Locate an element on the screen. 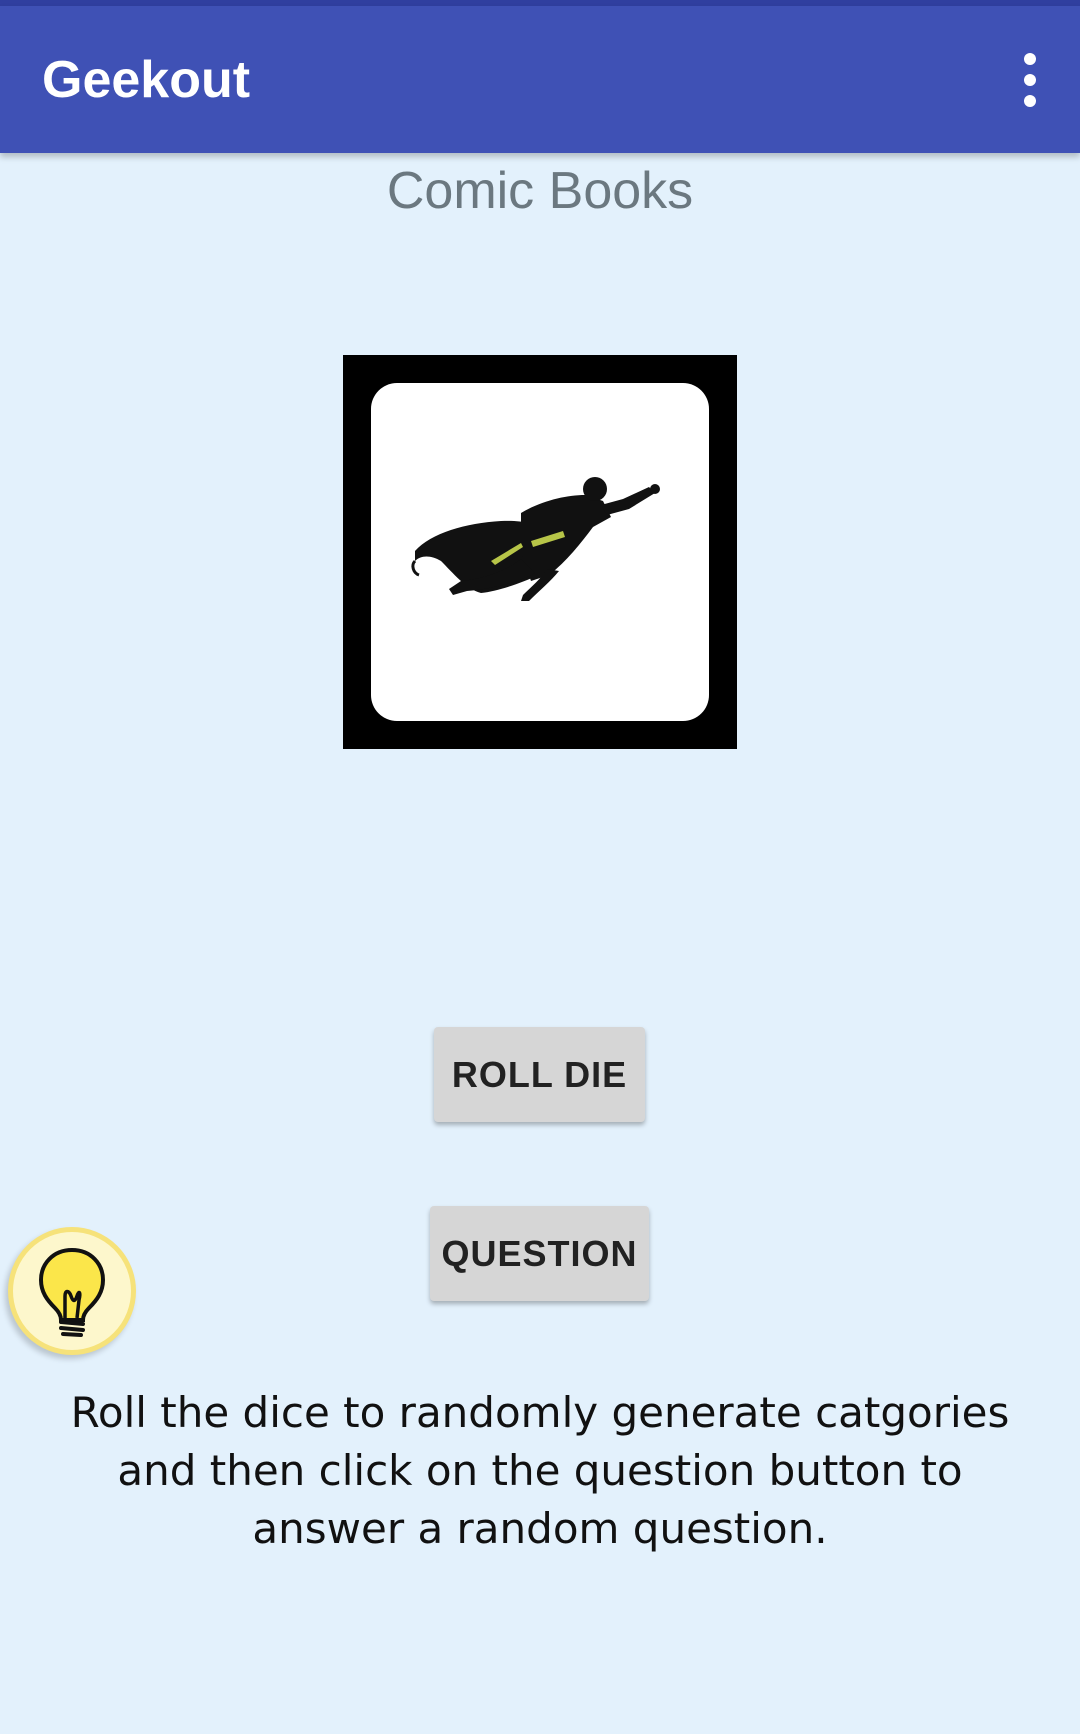 This screenshot has width=1080, height=1734. app-title: Geekout is located at coordinates (146, 80).